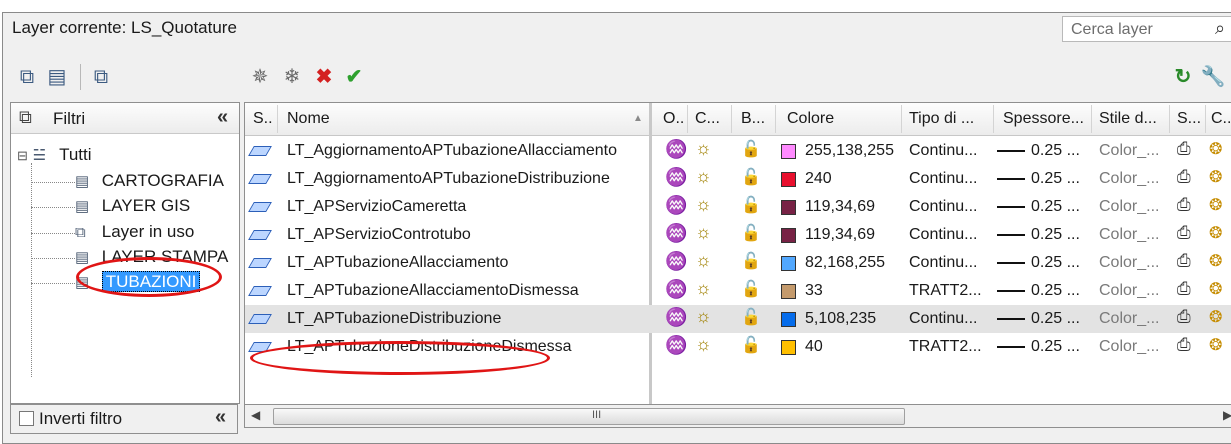  Describe the element at coordinates (354, 77) in the screenshot. I see `set-current-icon: ✔` at that location.